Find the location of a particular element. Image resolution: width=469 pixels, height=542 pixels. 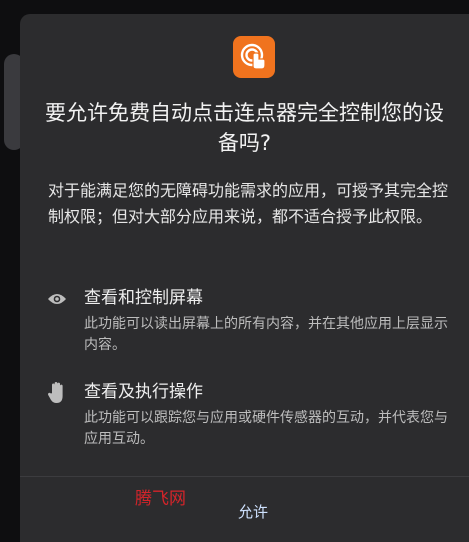

auto-clicker-app-icon is located at coordinates (254, 57).